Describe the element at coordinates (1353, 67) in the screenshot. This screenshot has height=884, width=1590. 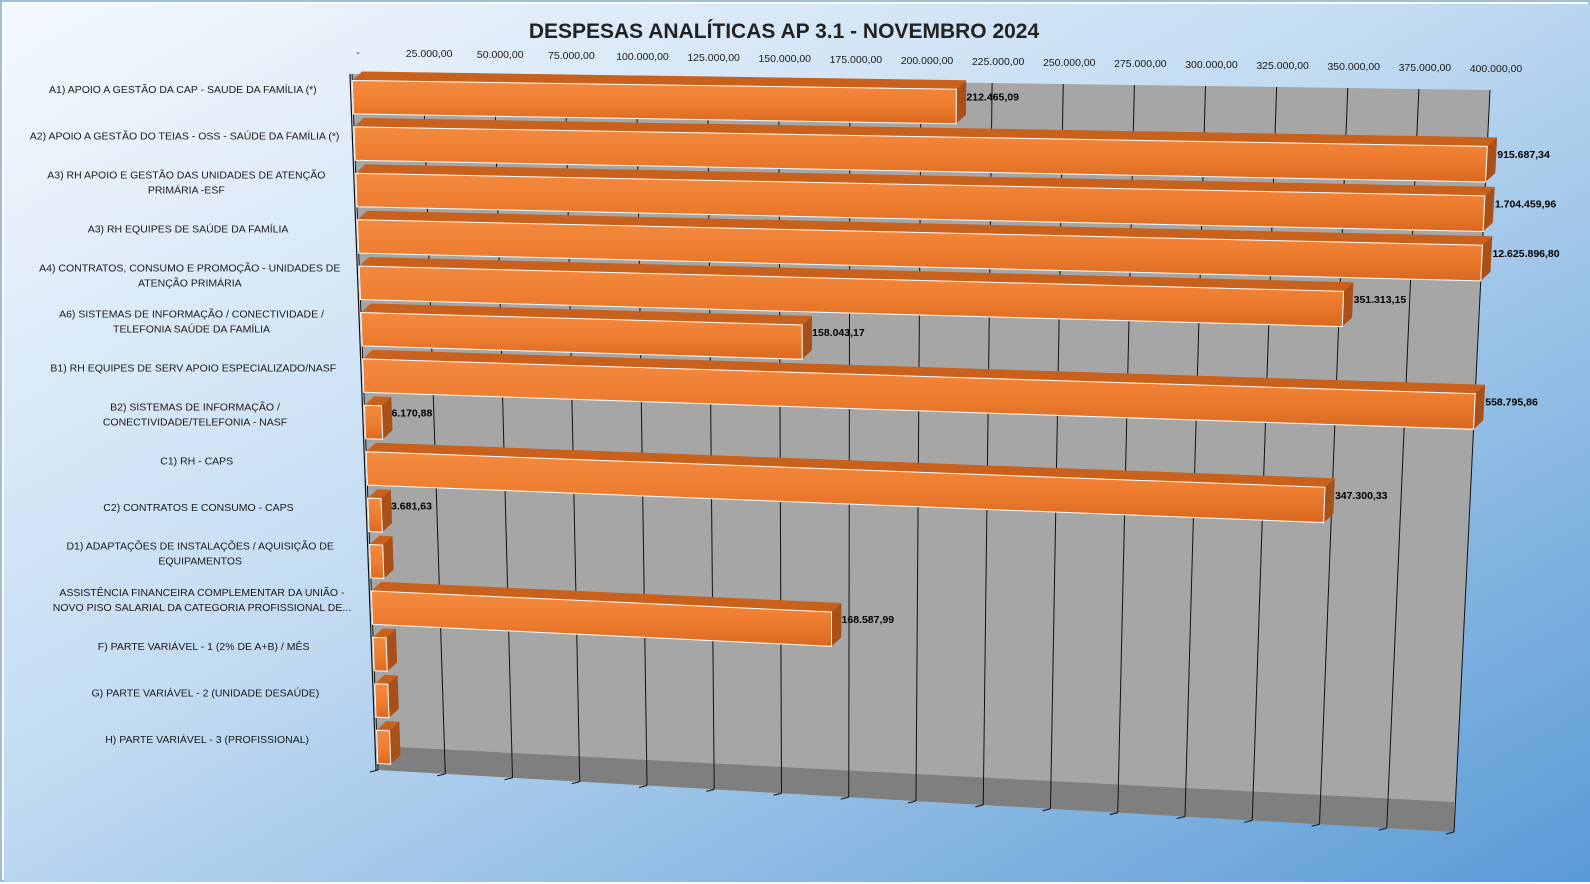
I see `x-tick-label: 350.000,00` at that location.